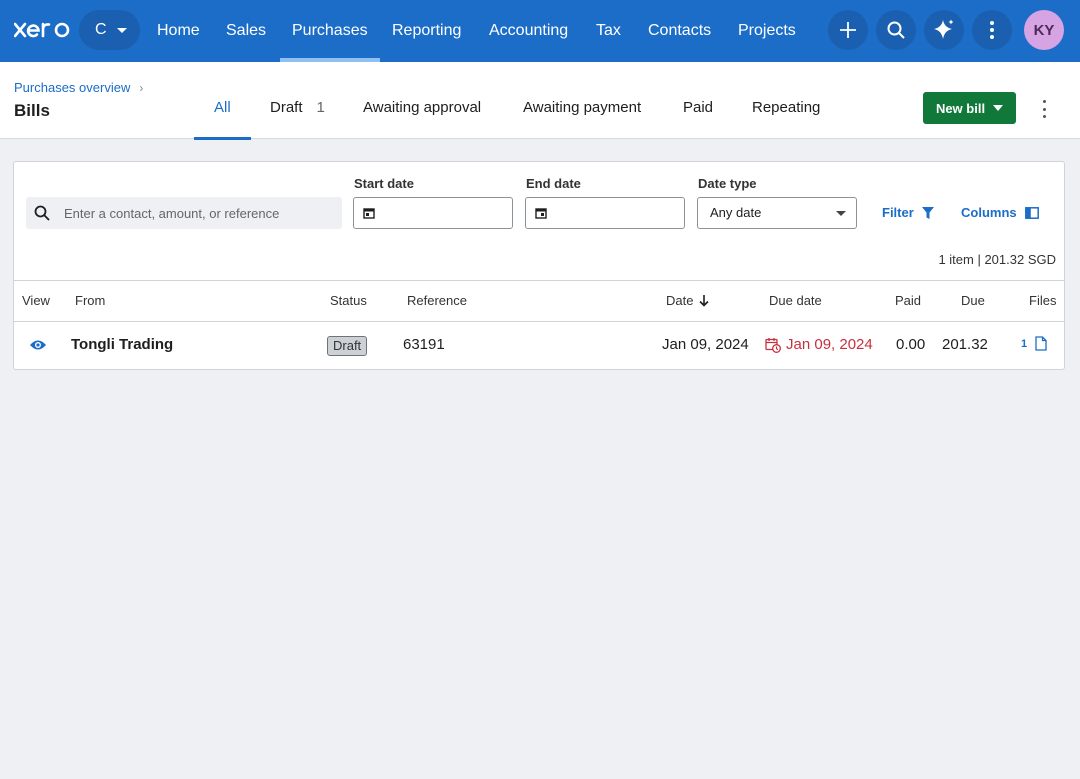 The width and height of the screenshot is (1080, 779). What do you see at coordinates (960, 108) in the screenshot?
I see `new-bill-label: New bill` at bounding box center [960, 108].